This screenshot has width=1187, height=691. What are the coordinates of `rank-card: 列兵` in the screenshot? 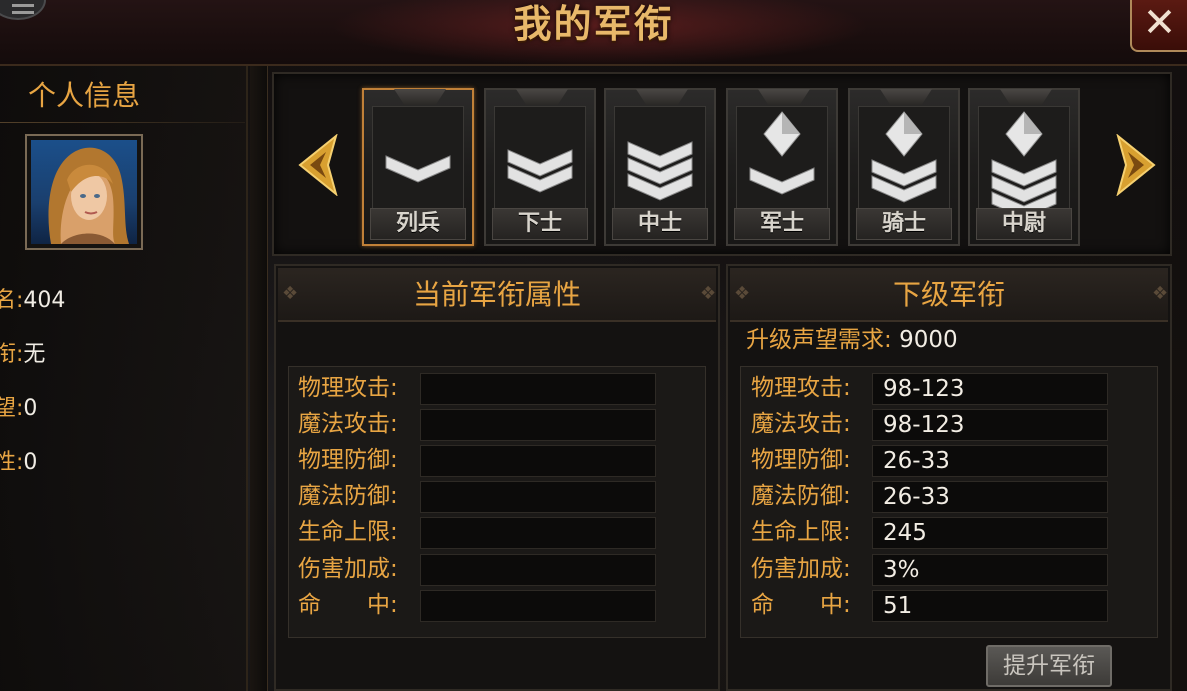 It's located at (418, 167).